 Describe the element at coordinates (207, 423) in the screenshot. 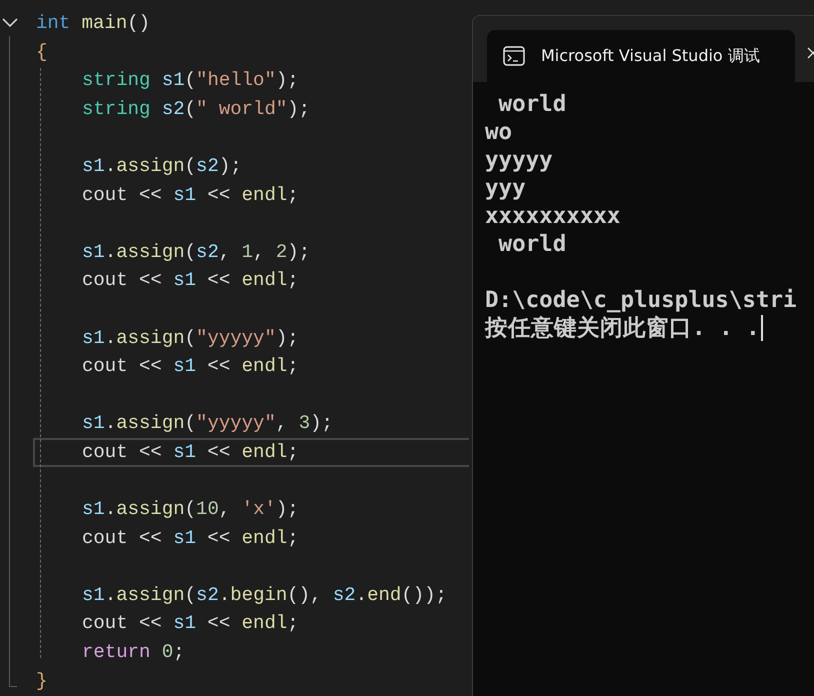

I see `code-line: s1.assign("yyyyy", 3);` at that location.